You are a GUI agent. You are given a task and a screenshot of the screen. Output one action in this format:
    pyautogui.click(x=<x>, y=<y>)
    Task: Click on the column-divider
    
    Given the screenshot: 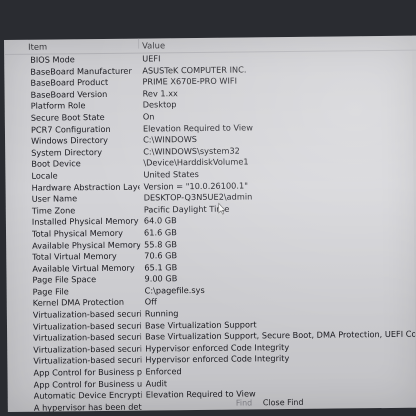 What is the action you would take?
    pyautogui.click(x=138, y=43)
    